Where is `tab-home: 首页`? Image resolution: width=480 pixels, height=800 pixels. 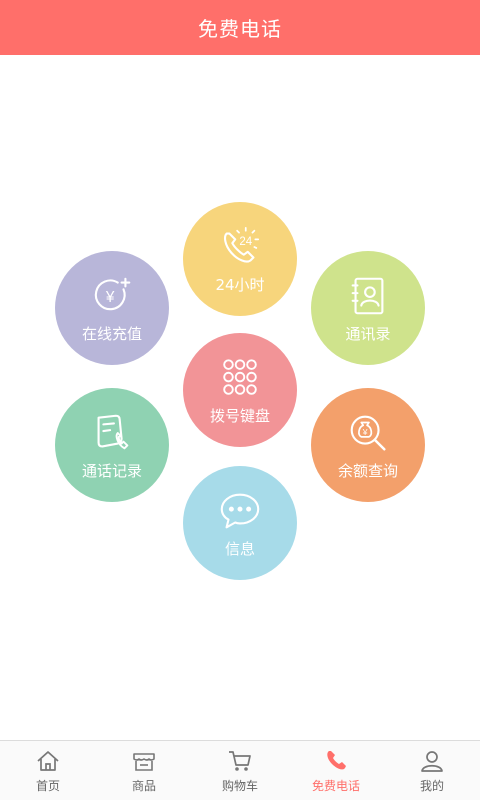 tab-home: 首页 is located at coordinates (48, 770).